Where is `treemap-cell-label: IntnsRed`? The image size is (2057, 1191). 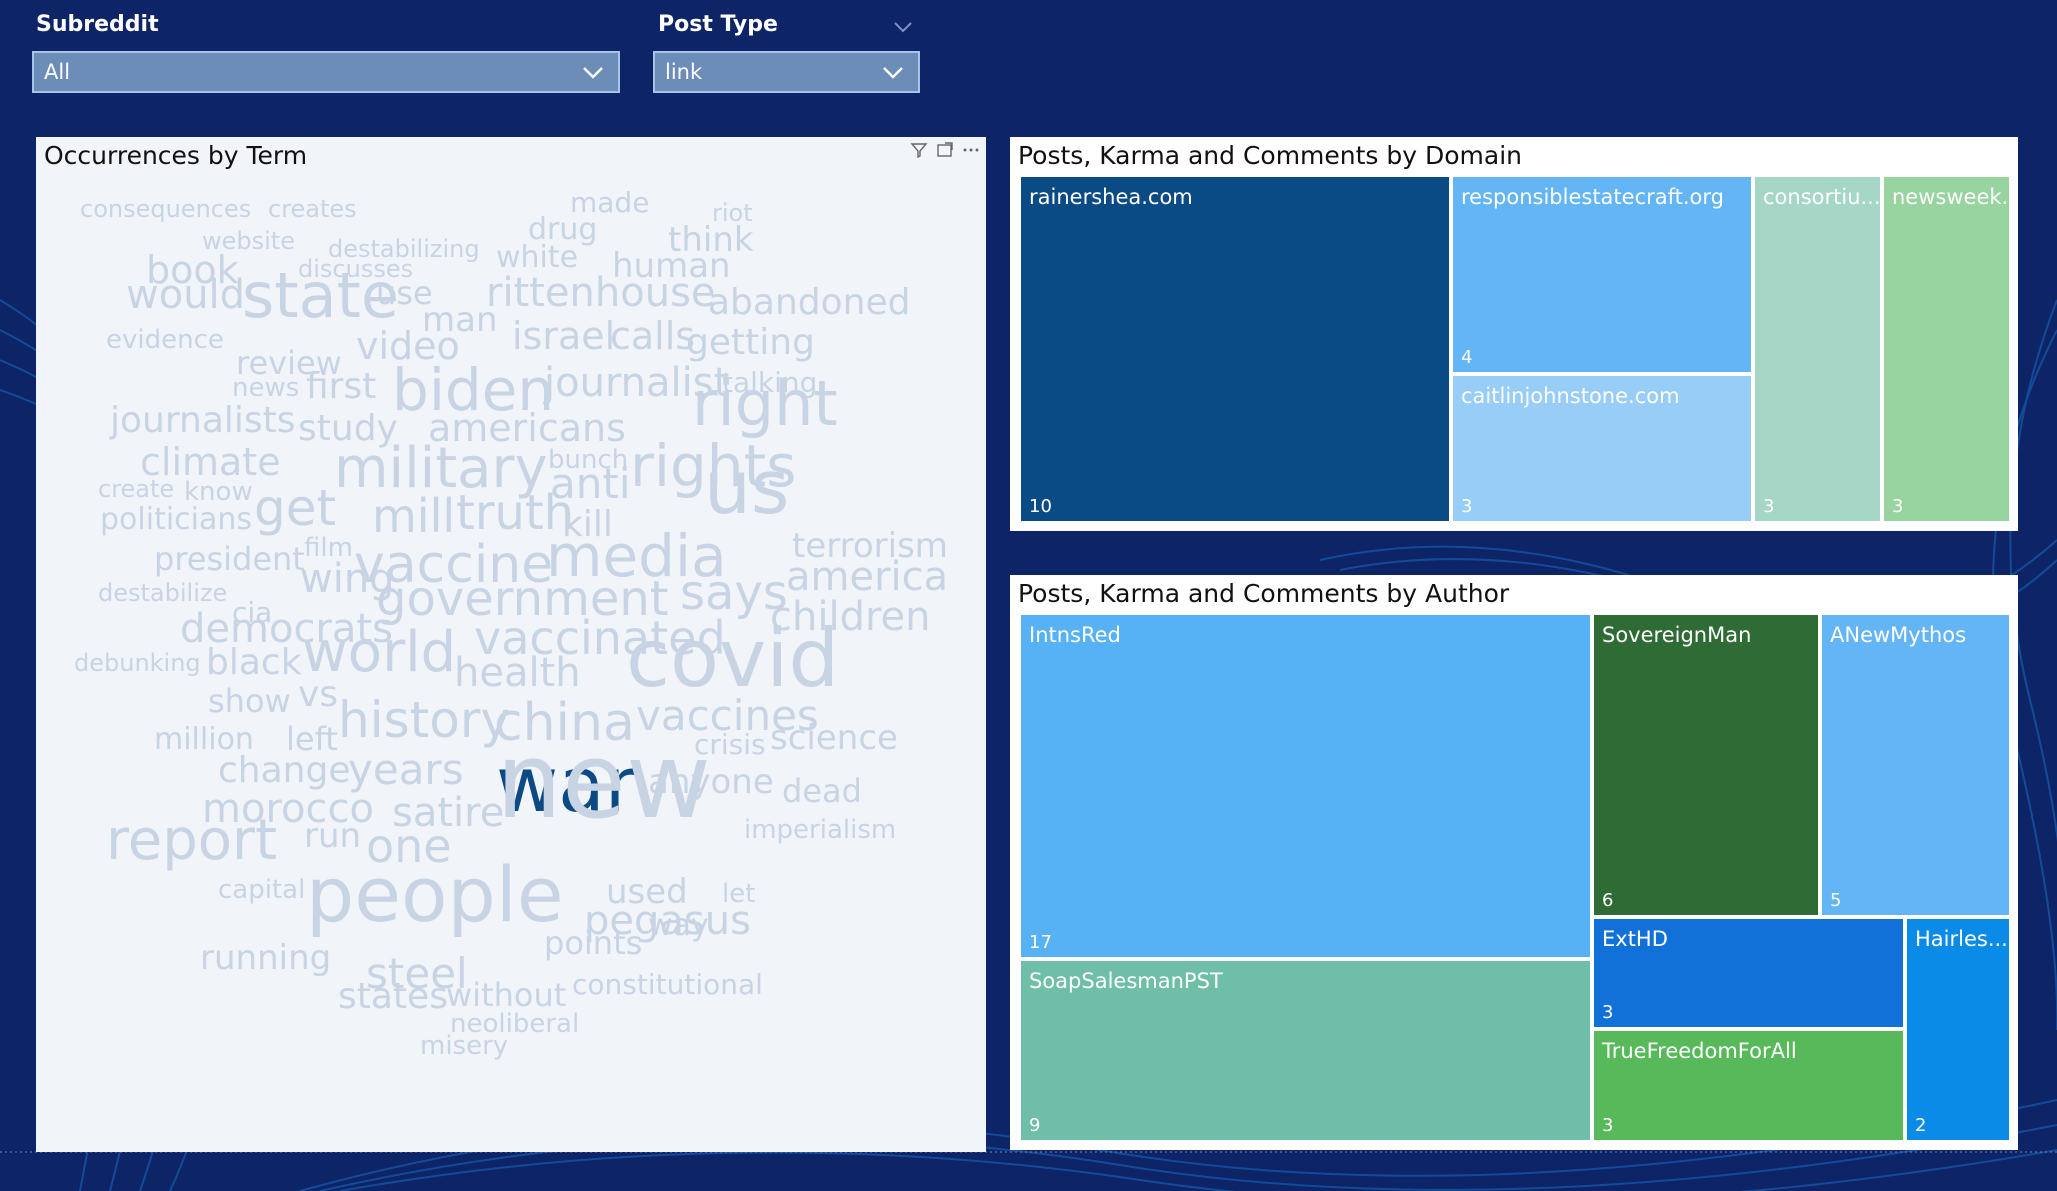 treemap-cell-label: IntnsRed is located at coordinates (1075, 635).